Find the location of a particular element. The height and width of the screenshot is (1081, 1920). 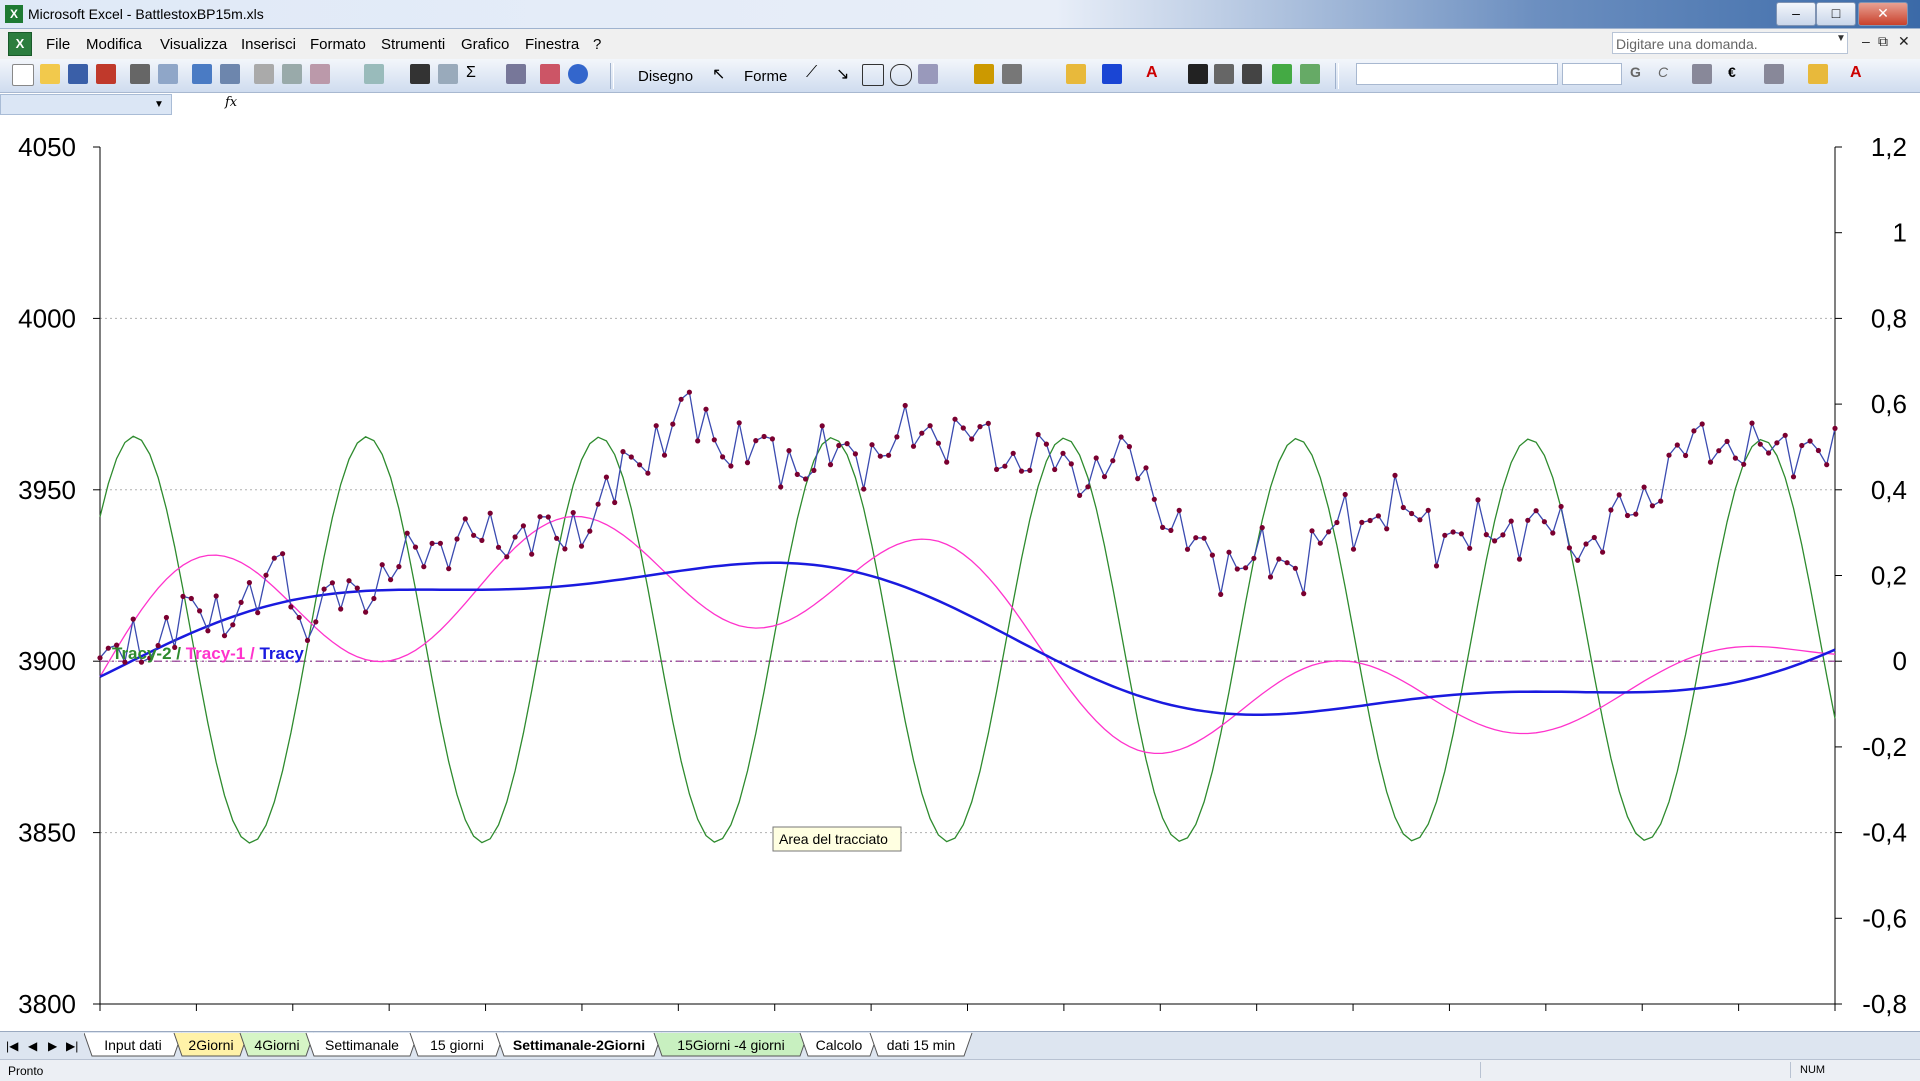

bold-icon: G is located at coordinates (1640, 74).